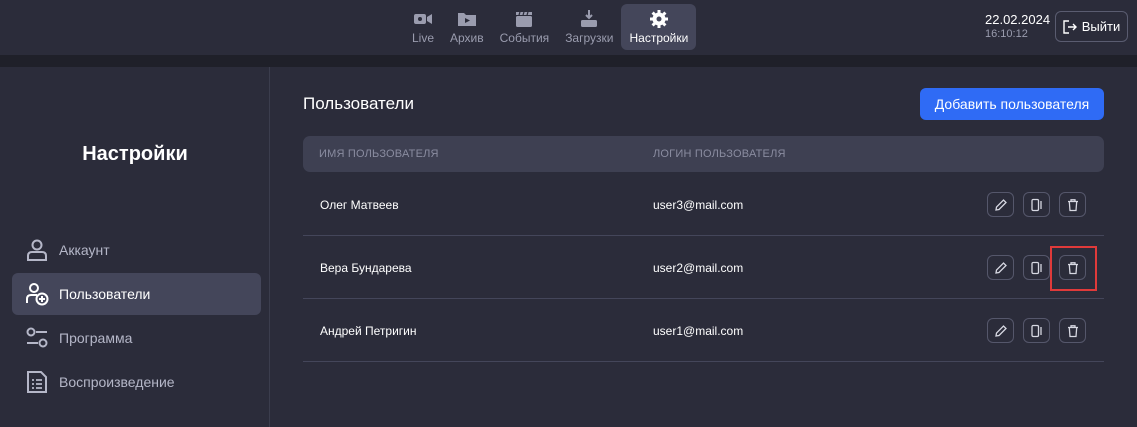  What do you see at coordinates (466, 19) in the screenshot?
I see `archive-folder-icon` at bounding box center [466, 19].